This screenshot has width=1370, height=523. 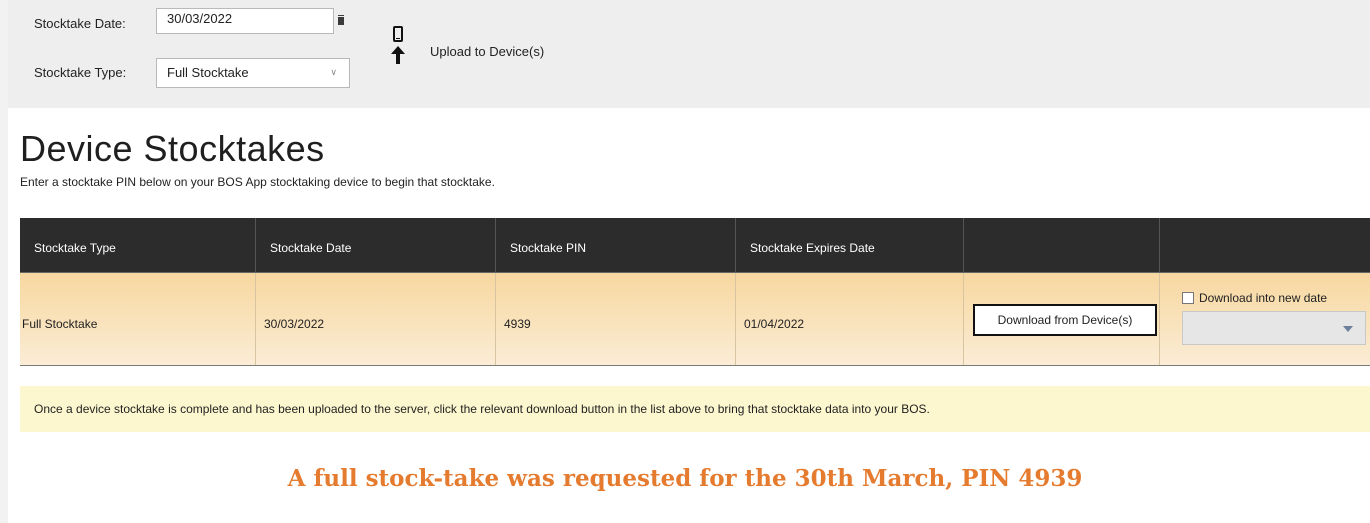 I want to click on column-header-download, so click(x=1062, y=245).